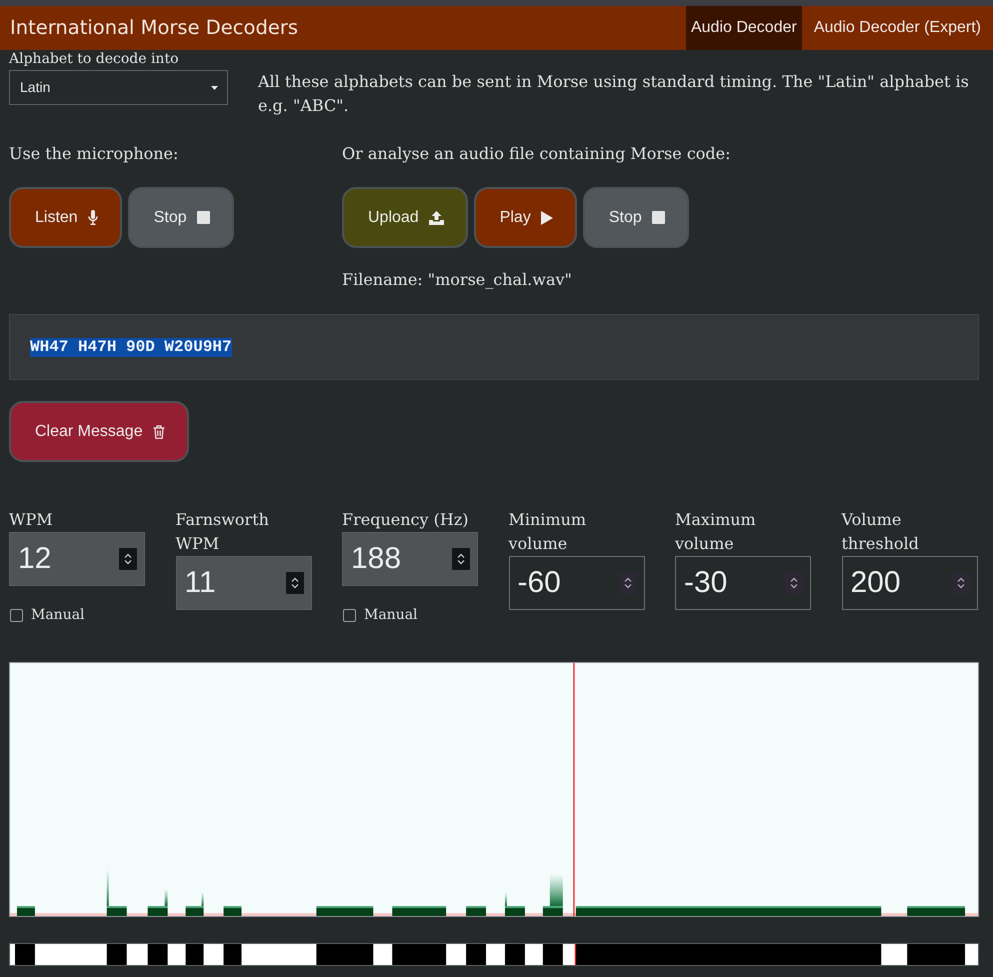  I want to click on caret-icon, so click(214, 88).